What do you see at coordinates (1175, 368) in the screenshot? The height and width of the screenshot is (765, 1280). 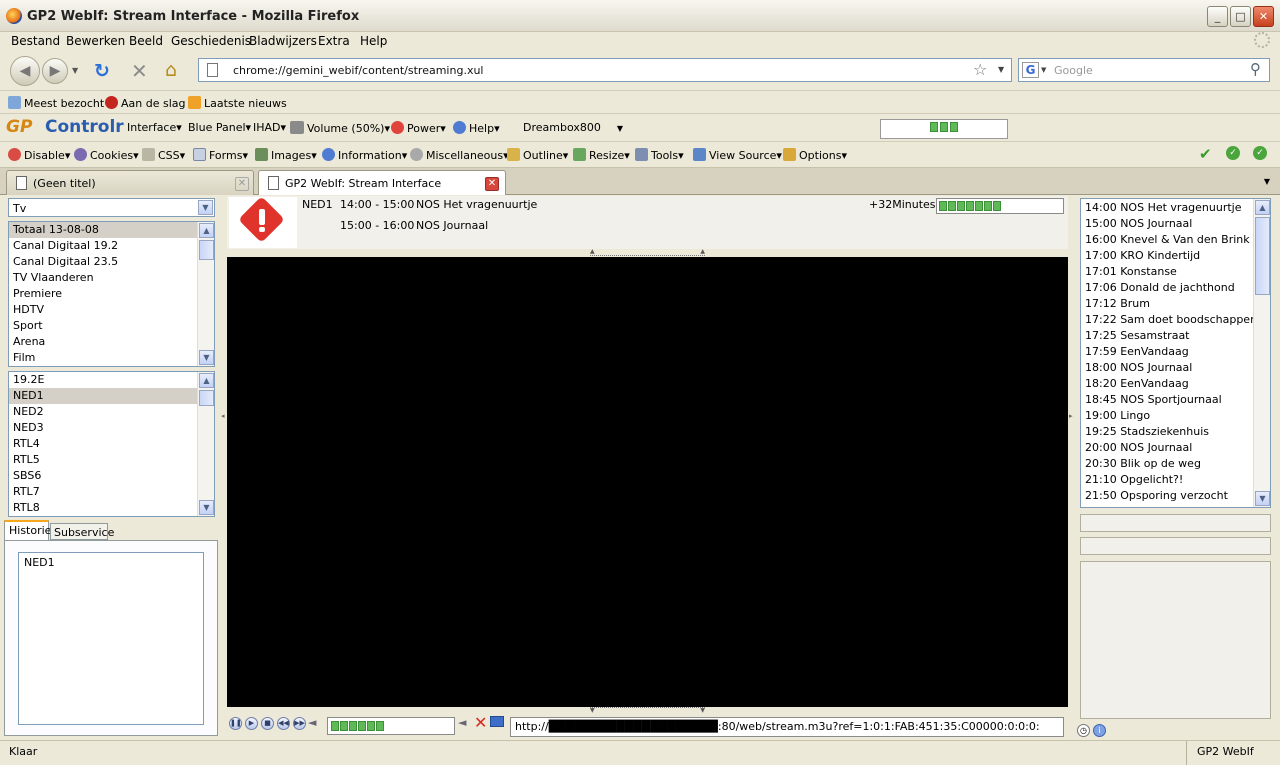 I see `epg-item: 18:00 NOS Journaal` at bounding box center [1175, 368].